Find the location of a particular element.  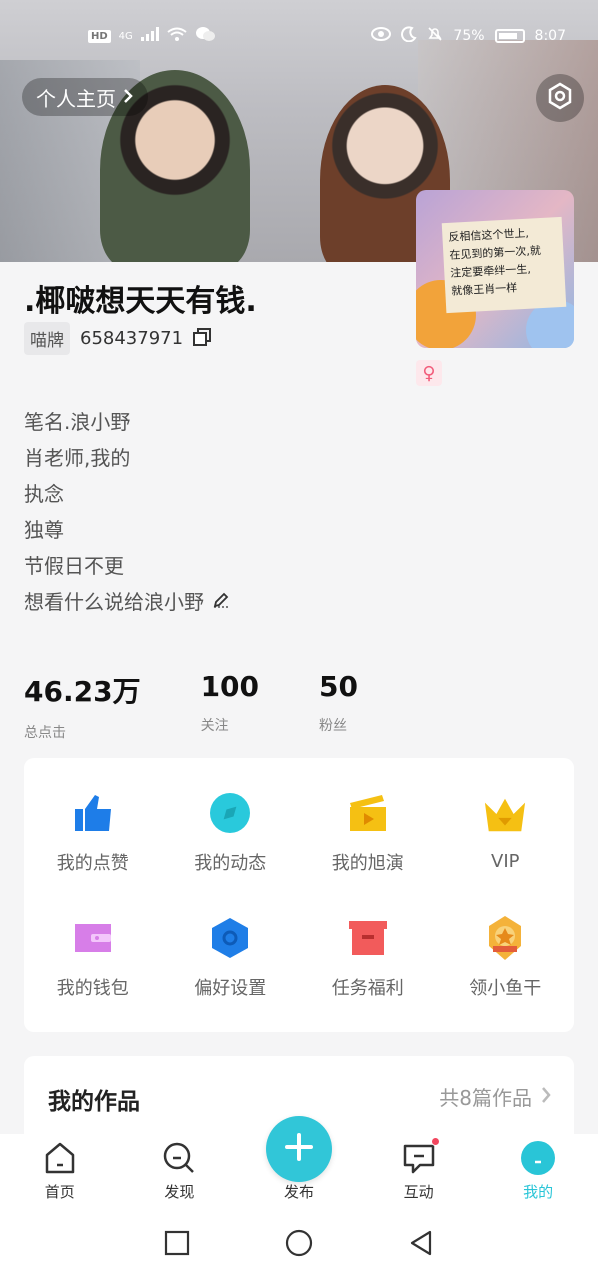

username: .椰啵想天天有钱. is located at coordinates (140, 301).